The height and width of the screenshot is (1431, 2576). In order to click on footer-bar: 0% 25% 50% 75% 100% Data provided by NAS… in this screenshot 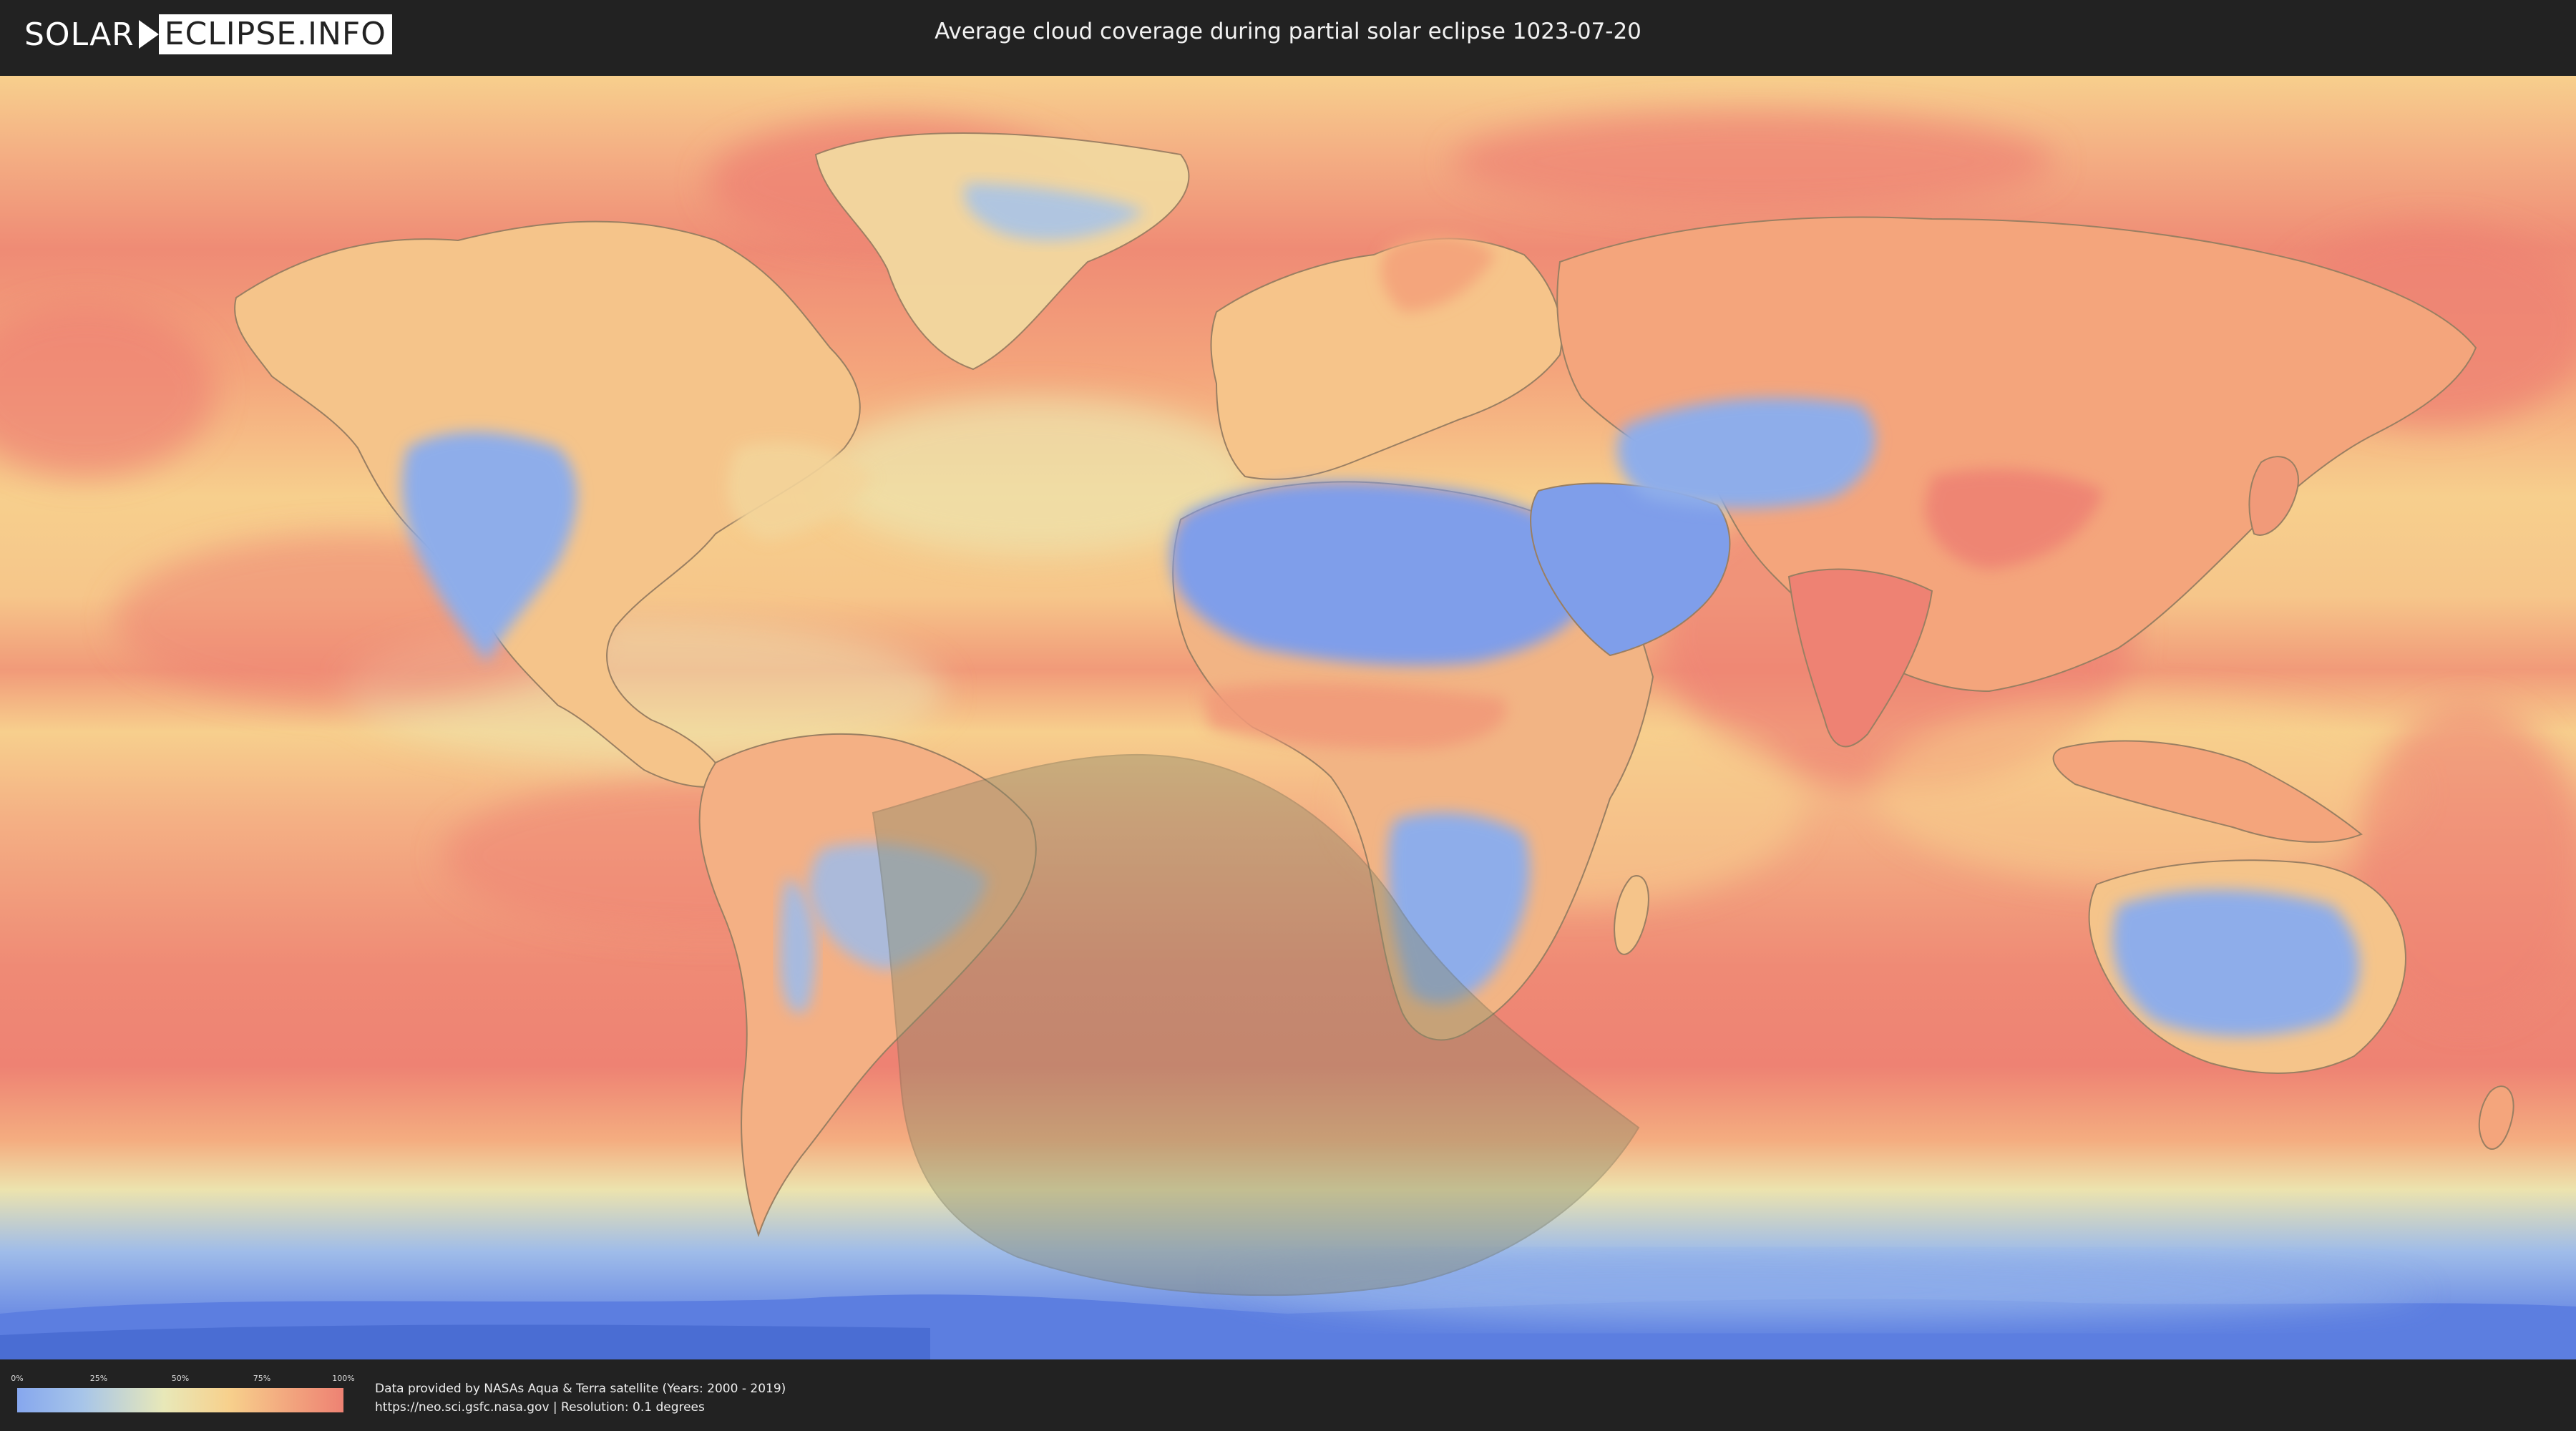, I will do `click(1288, 1395)`.